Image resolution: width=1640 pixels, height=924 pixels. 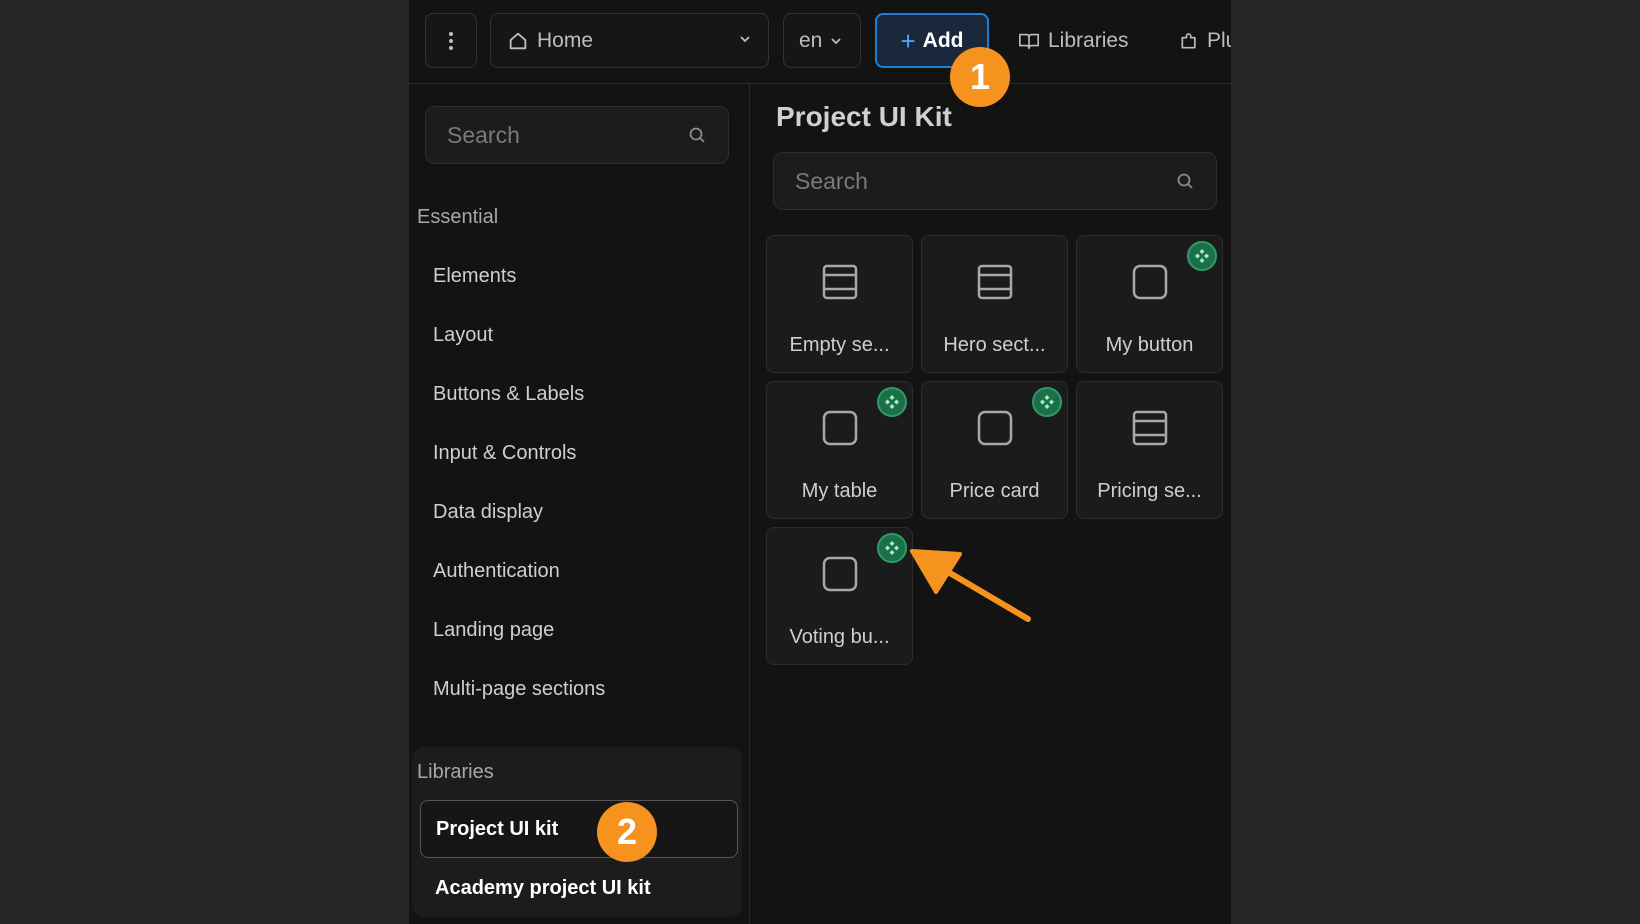 What do you see at coordinates (995, 181) in the screenshot?
I see `library-search-input: Search` at bounding box center [995, 181].